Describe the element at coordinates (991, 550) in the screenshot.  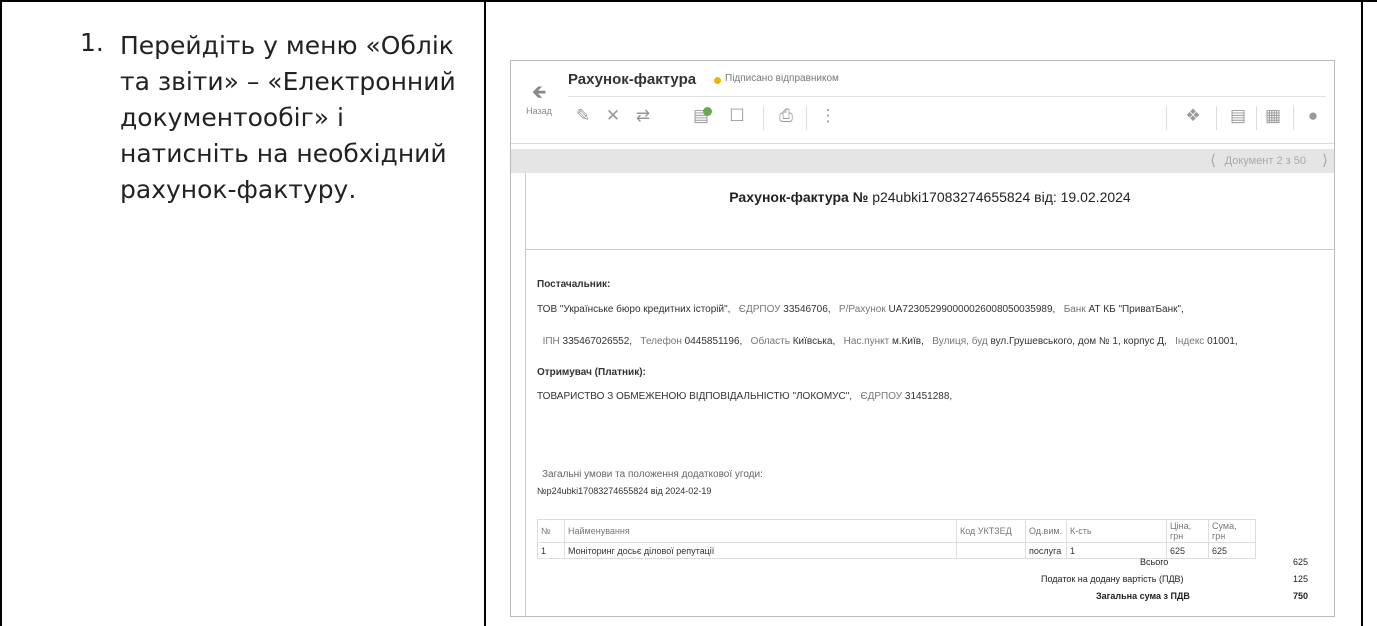
I see `table-cell` at that location.